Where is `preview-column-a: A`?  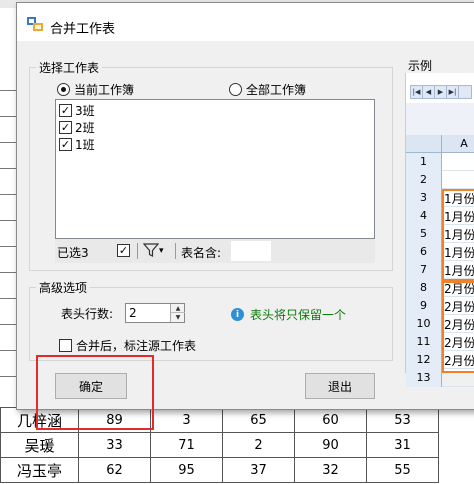
preview-column-a: A is located at coordinates (464, 143).